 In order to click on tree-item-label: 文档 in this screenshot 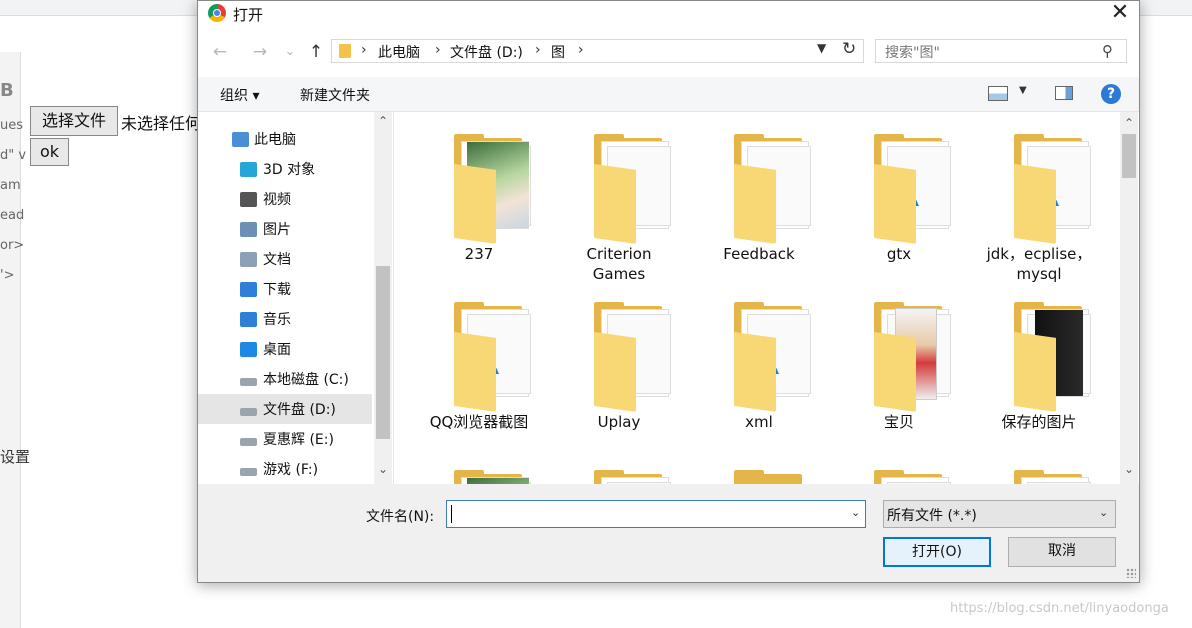, I will do `click(277, 260)`.